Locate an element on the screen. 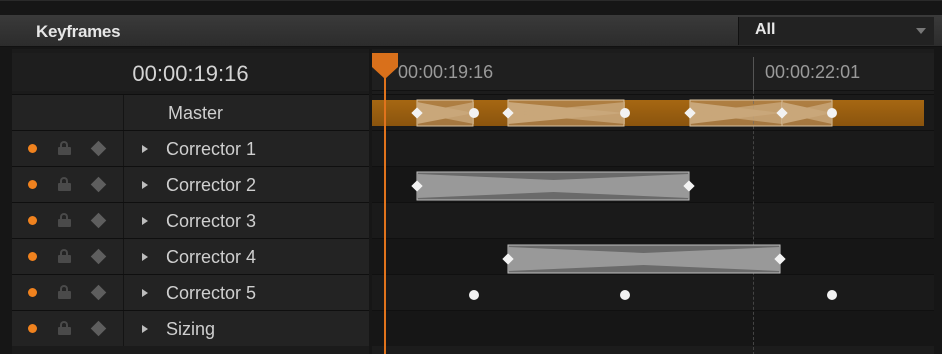 The image size is (942, 354). track-label: Corrector 1 is located at coordinates (211, 149).